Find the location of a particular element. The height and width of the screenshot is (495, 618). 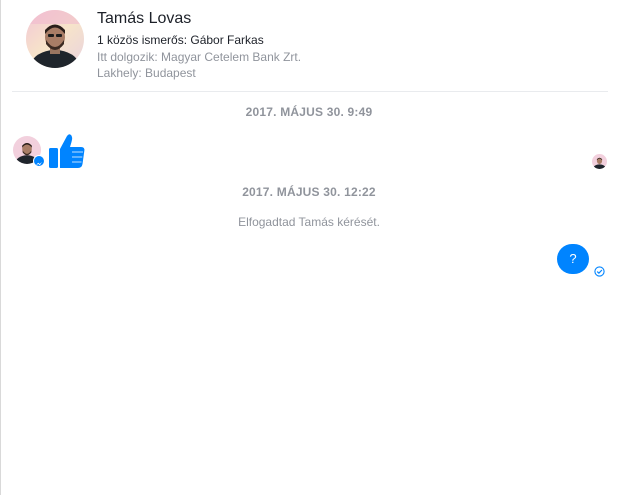

header-divider is located at coordinates (310, 91).